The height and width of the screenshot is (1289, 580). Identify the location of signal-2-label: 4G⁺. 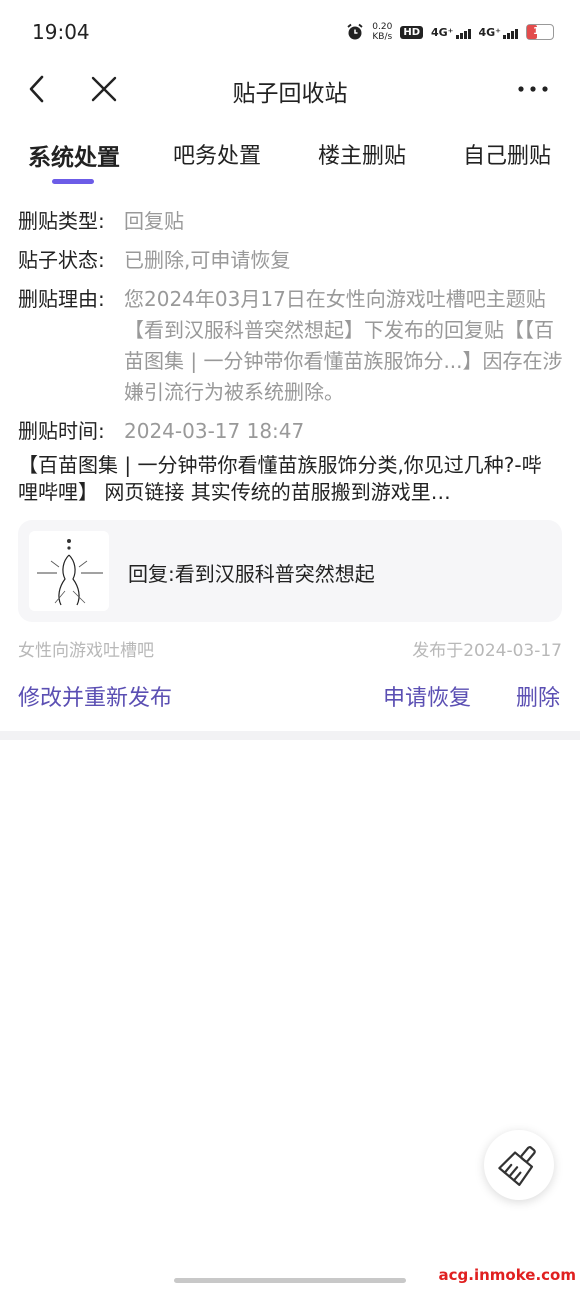
(490, 32).